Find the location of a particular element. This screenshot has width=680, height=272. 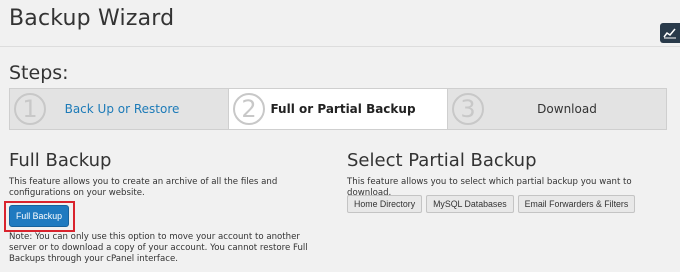

step-1-link: Back Up or Restore is located at coordinates (119, 109).